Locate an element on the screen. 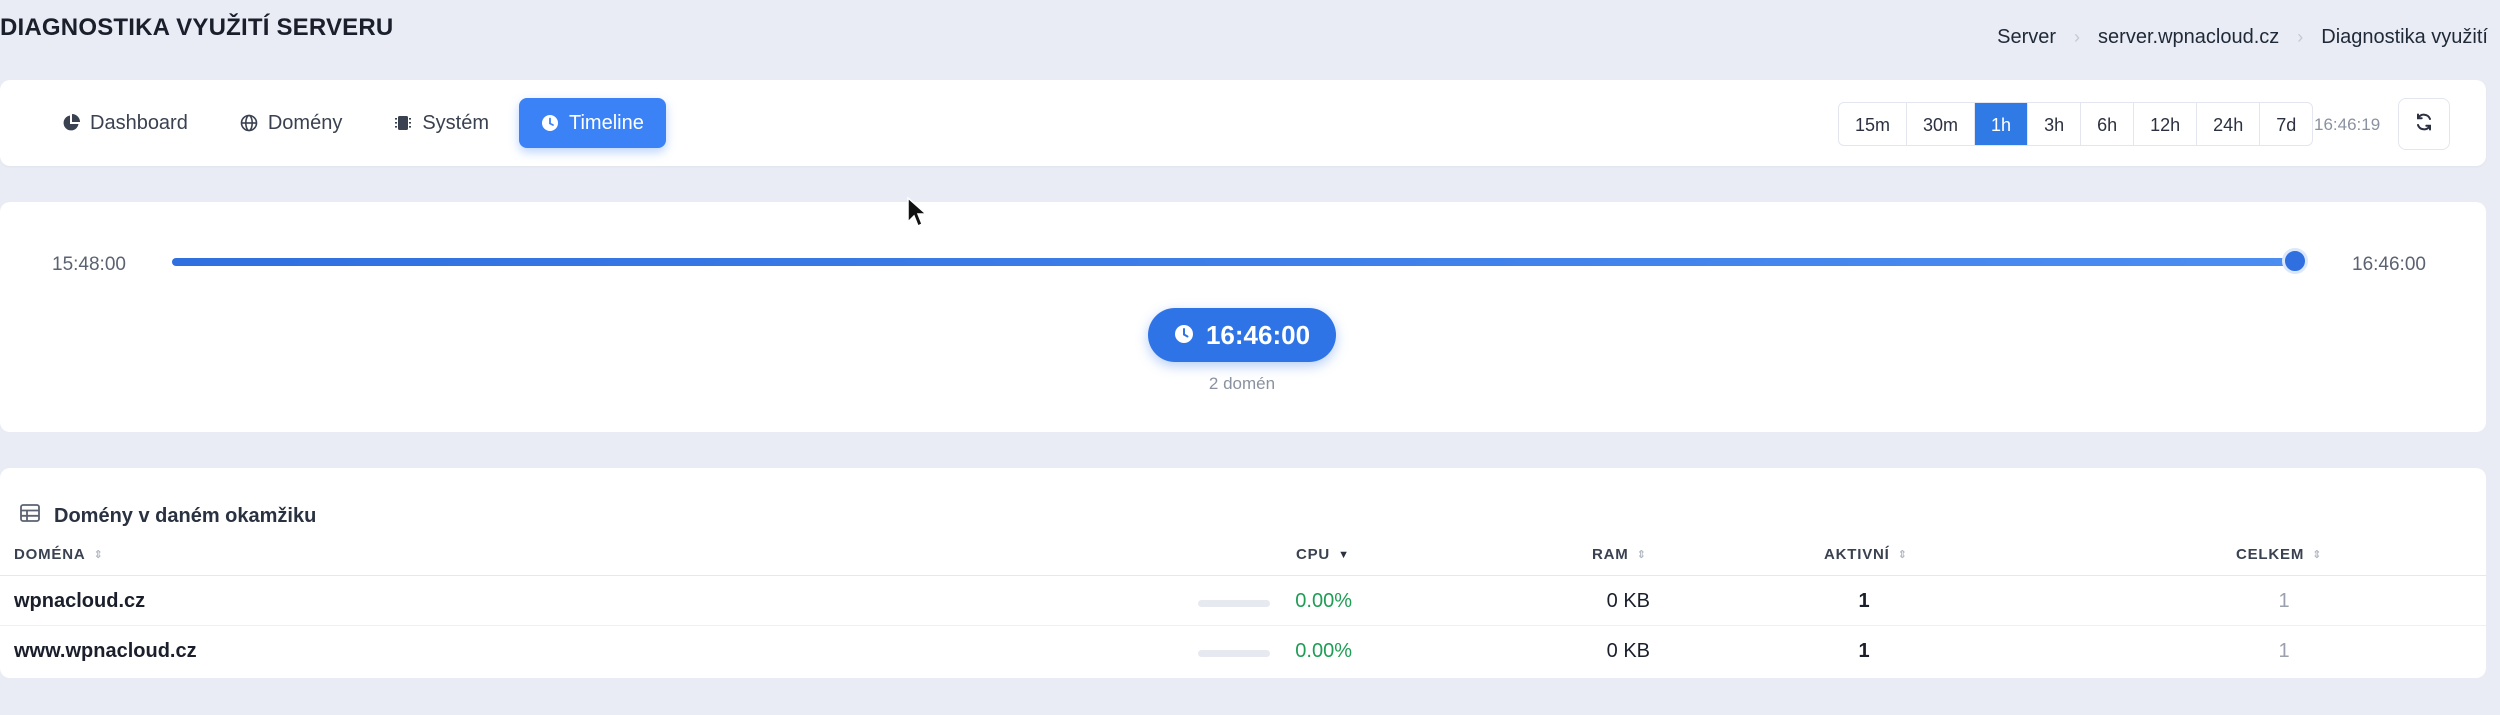 The height and width of the screenshot is (715, 2500). tab-bar: Dashboard Domény Systém Timeline is located at coordinates (353, 123).